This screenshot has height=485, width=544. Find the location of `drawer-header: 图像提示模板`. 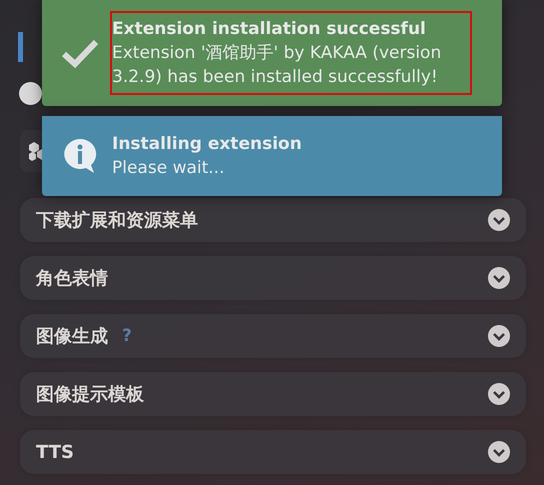

drawer-header: 图像提示模板 is located at coordinates (273, 394).